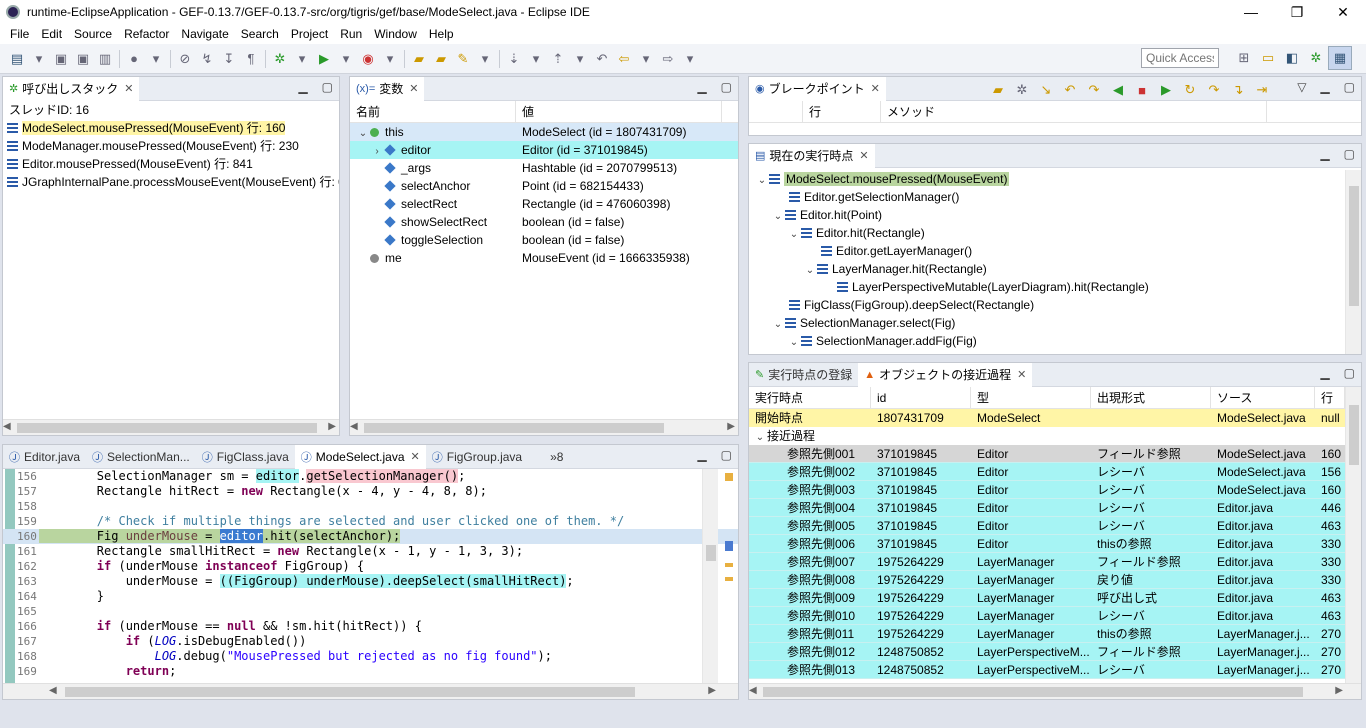 This screenshot has width=1366, height=728. I want to click on step-back-icon: ↶, so click(1070, 90).